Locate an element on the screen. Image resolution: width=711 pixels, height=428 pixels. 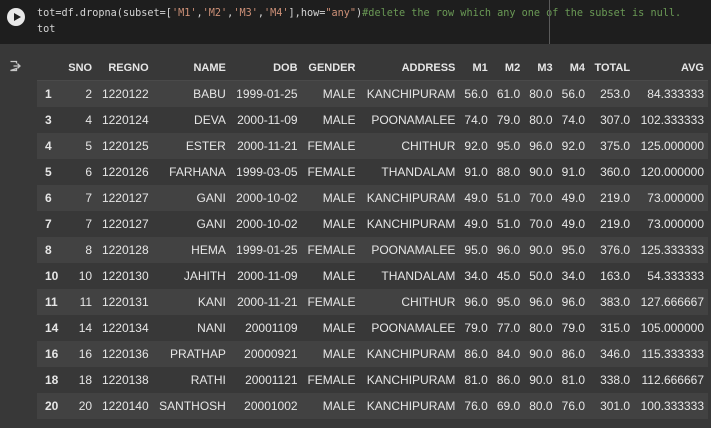
table-cell: 2000-11-09 is located at coordinates (267, 276).